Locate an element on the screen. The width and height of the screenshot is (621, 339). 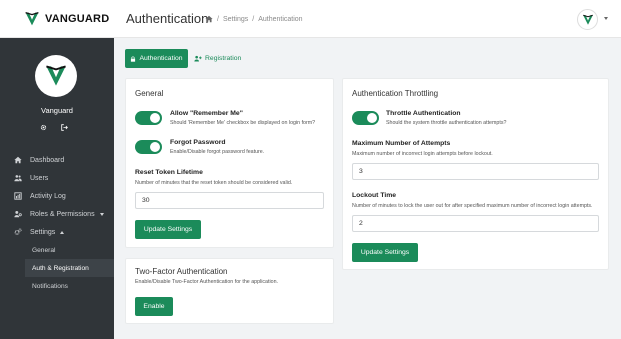
sidebar-item-label: Users is located at coordinates (39, 178).